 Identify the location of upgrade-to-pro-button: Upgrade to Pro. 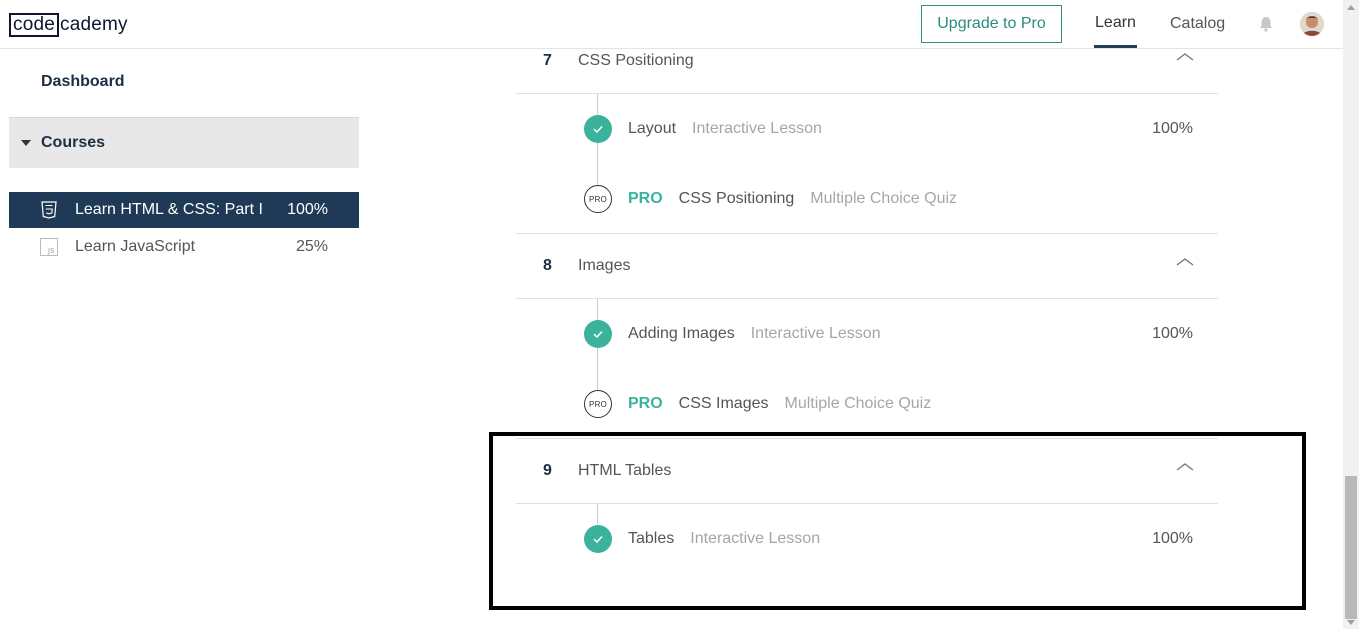
(991, 24).